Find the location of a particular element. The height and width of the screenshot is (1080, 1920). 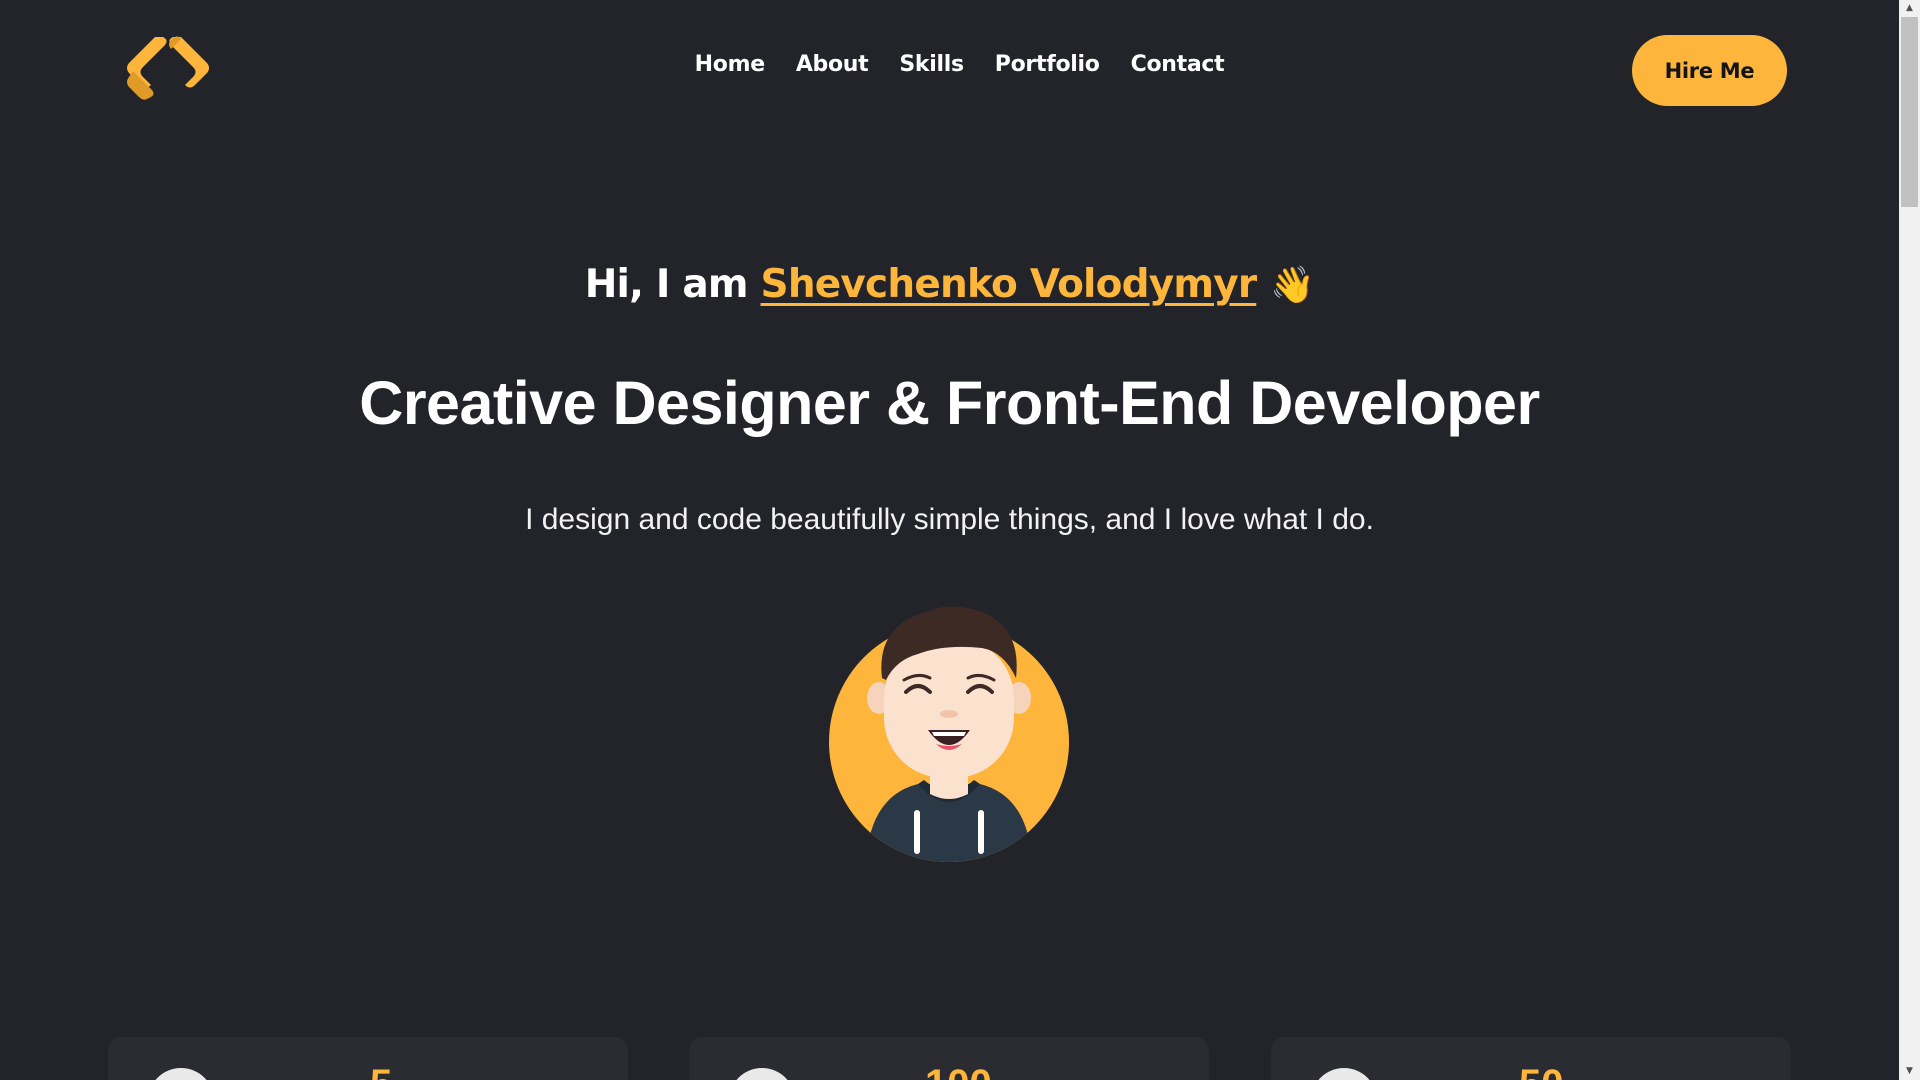

hero-headline: Creative Designer & Front-End Developer is located at coordinates (949, 403).